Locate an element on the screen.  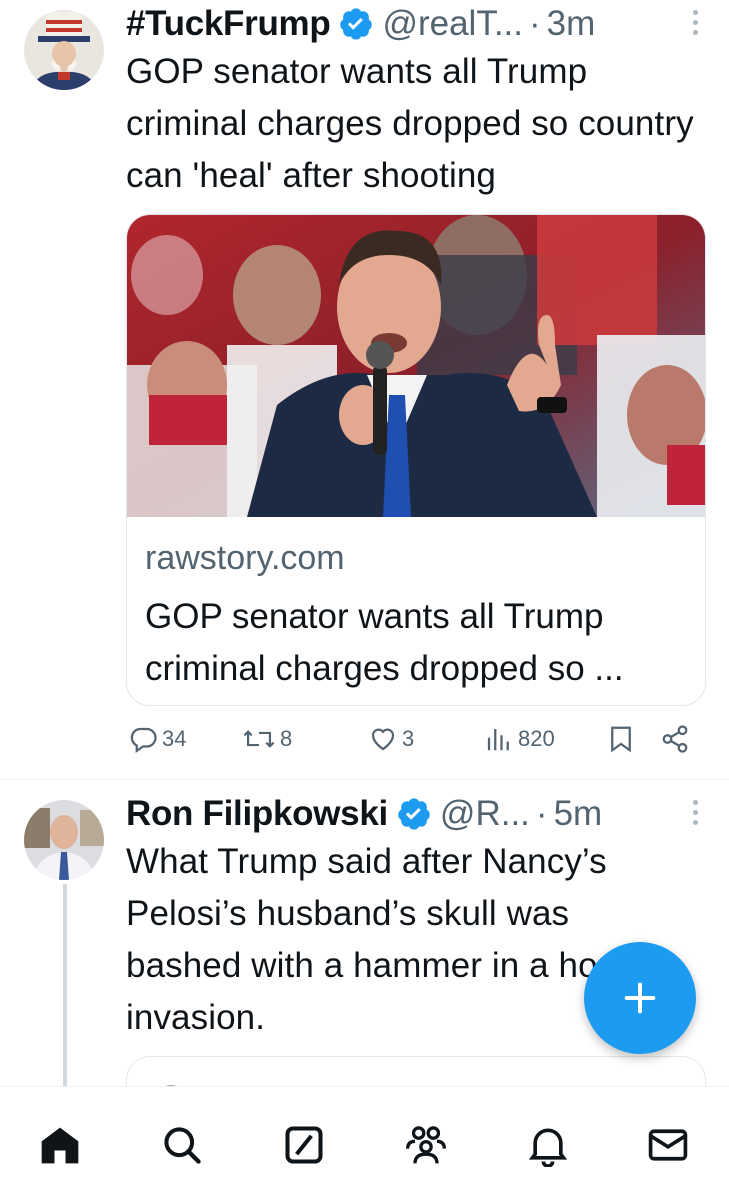
nav-search is located at coordinates (182, 1145).